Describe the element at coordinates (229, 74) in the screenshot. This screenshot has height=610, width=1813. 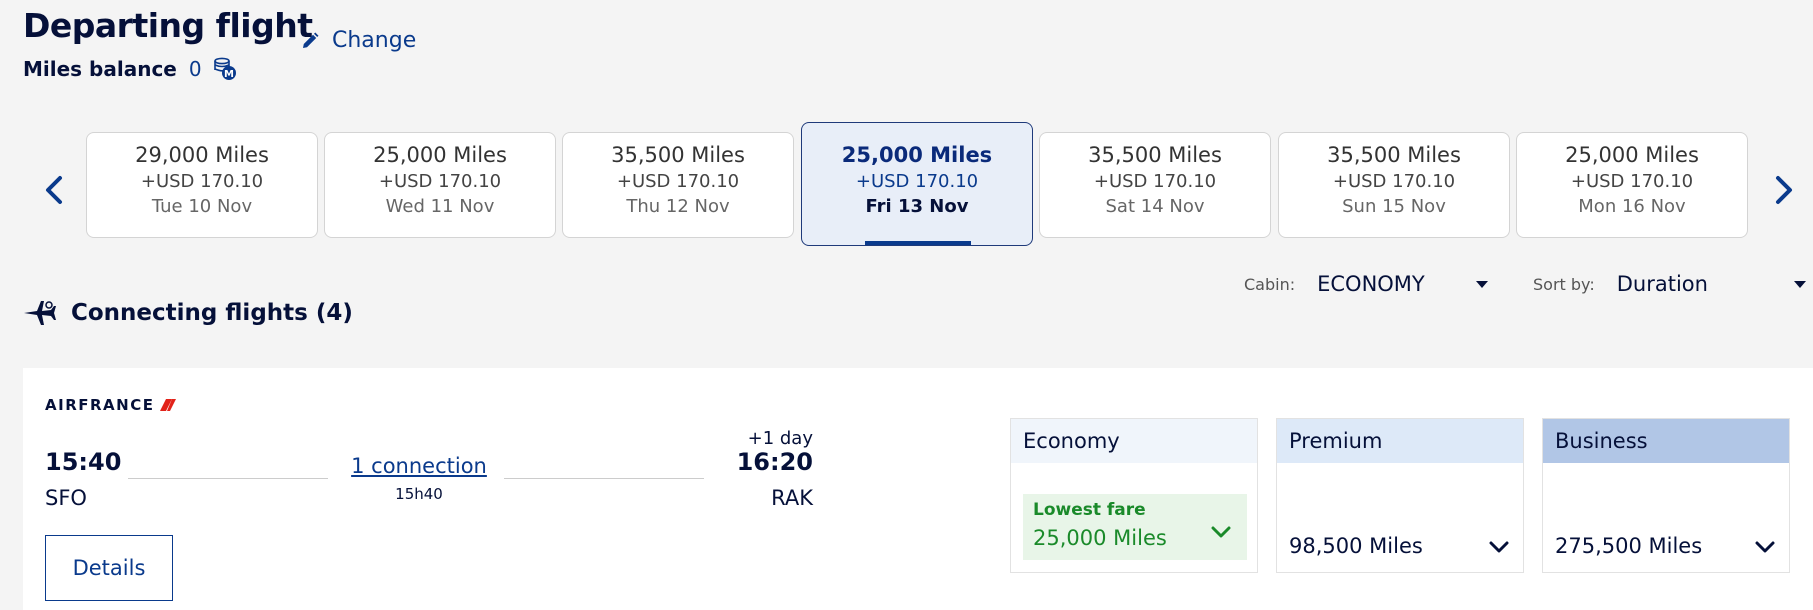
I see `svg-text: M` at that location.